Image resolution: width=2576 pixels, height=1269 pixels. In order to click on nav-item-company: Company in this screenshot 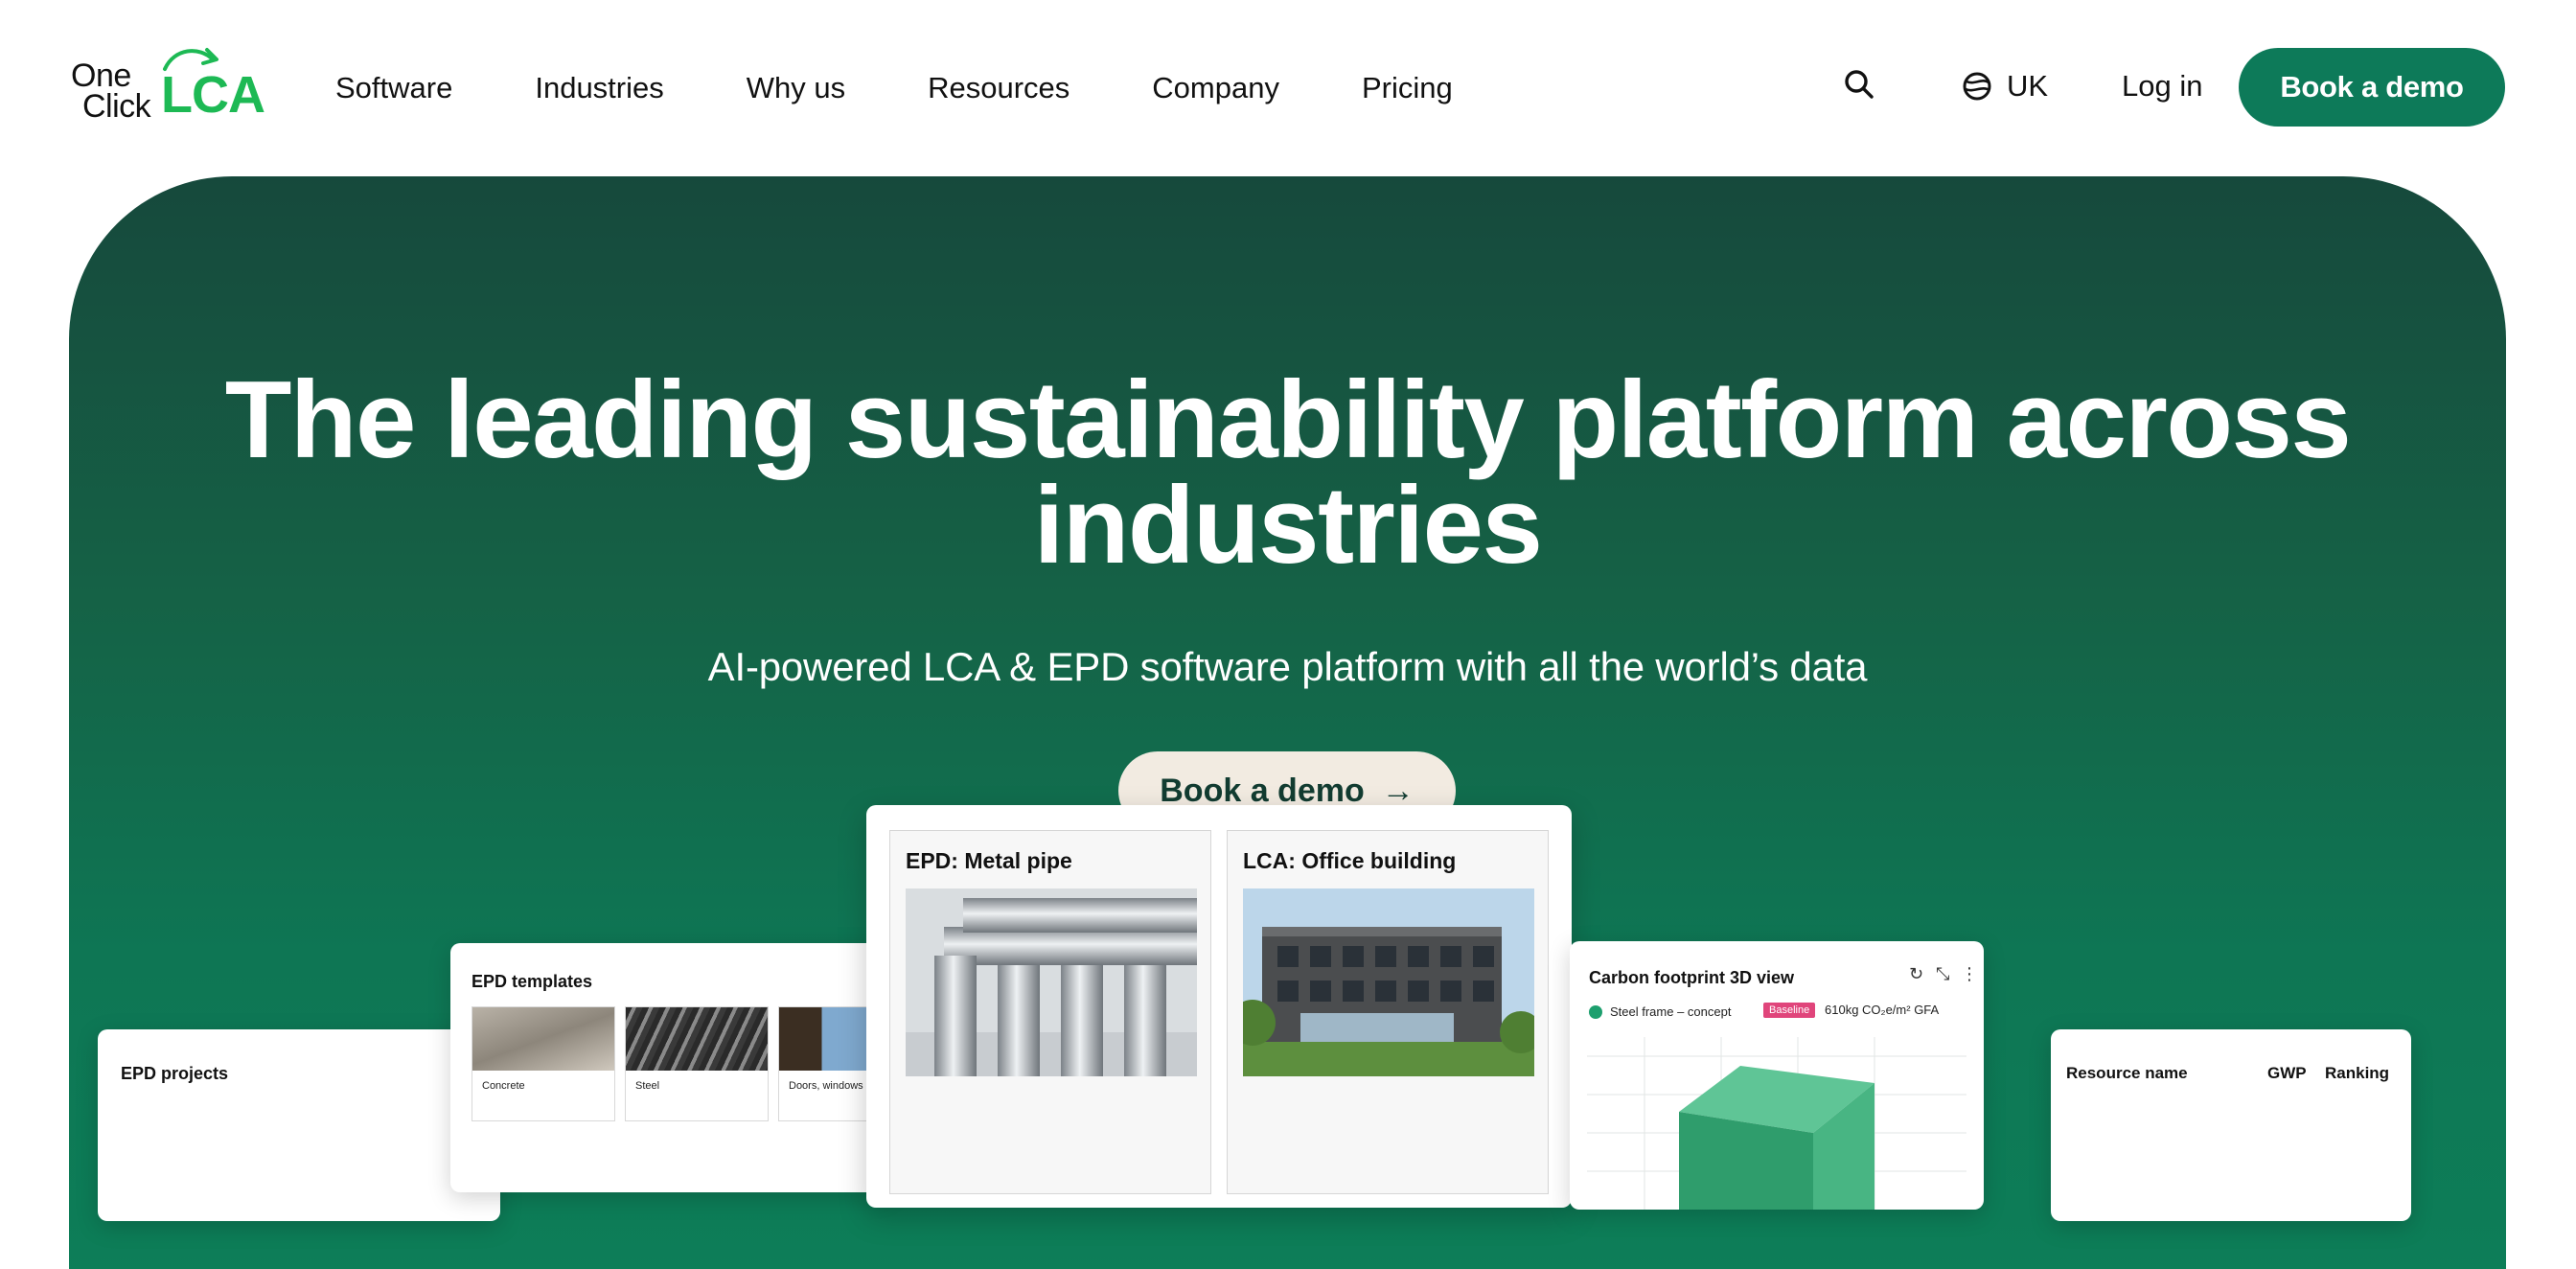, I will do `click(1215, 88)`.